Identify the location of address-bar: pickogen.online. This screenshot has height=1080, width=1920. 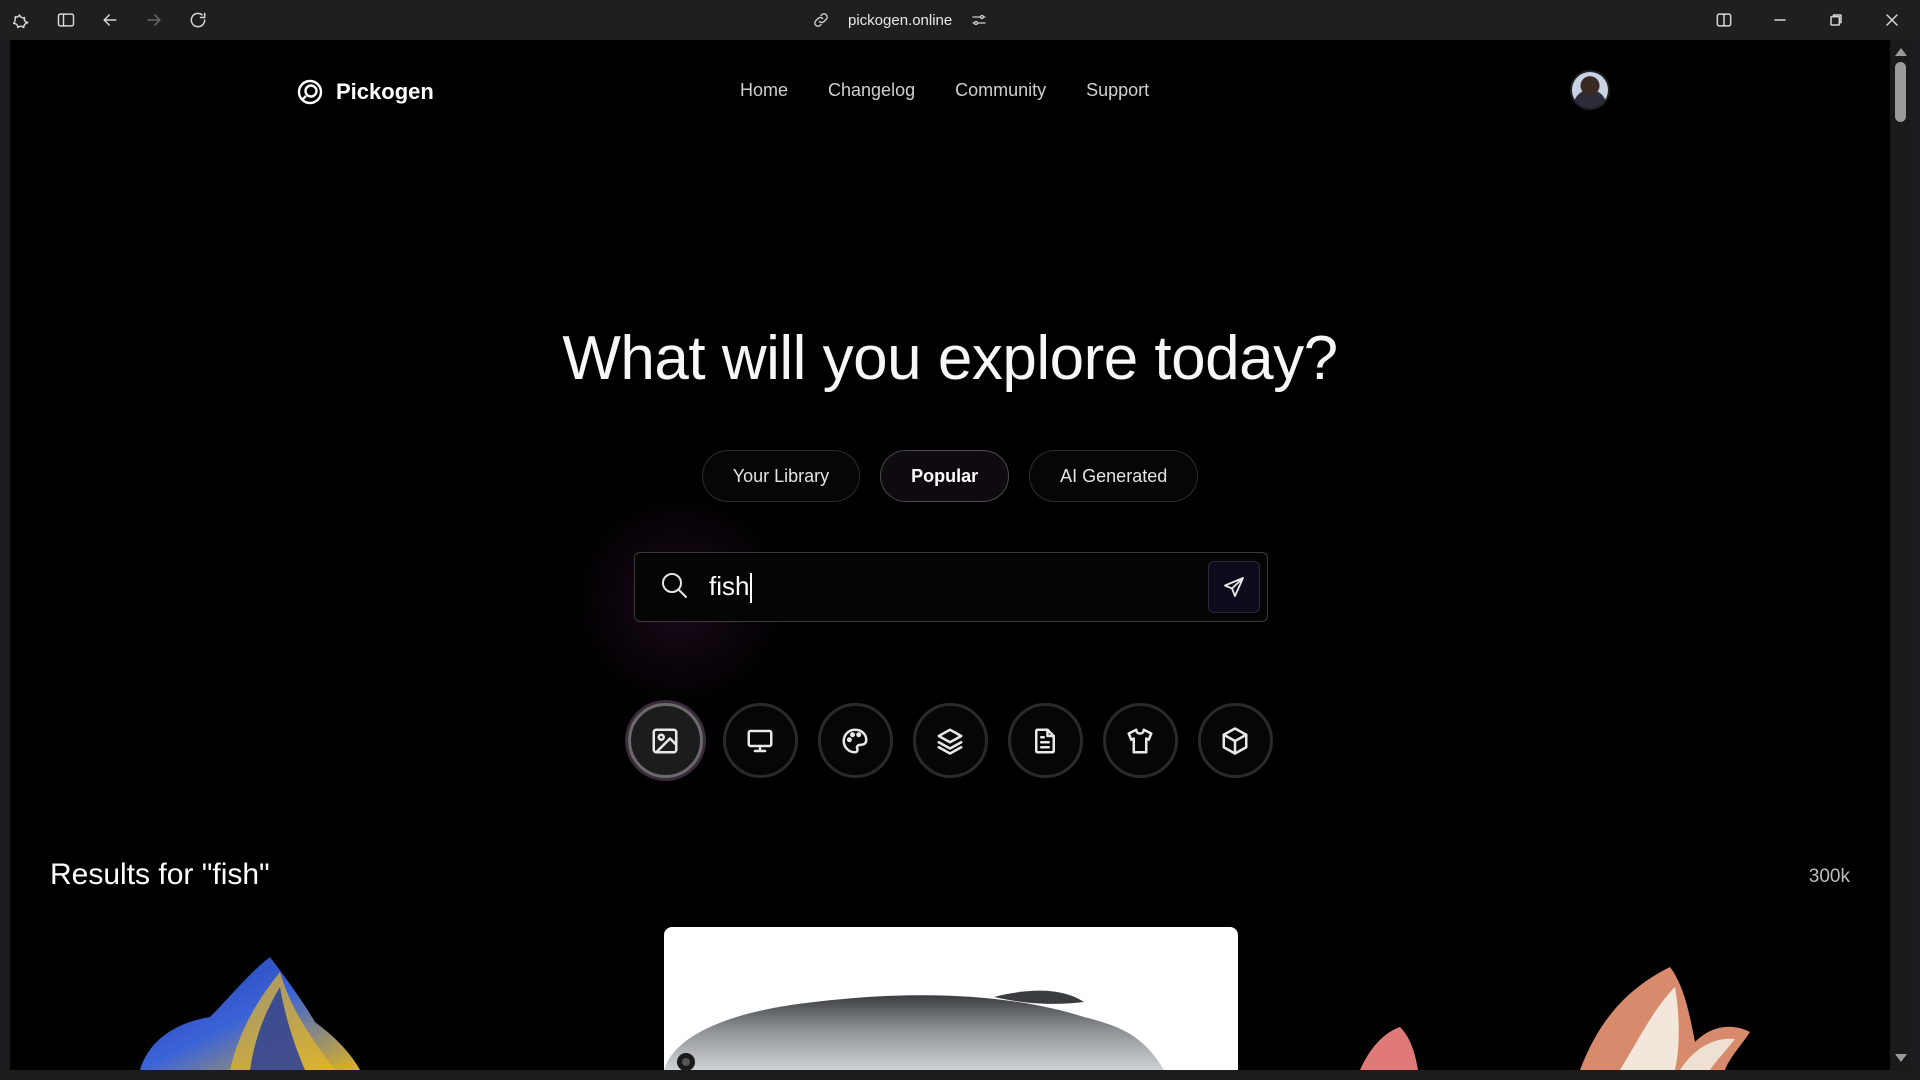
(900, 20).